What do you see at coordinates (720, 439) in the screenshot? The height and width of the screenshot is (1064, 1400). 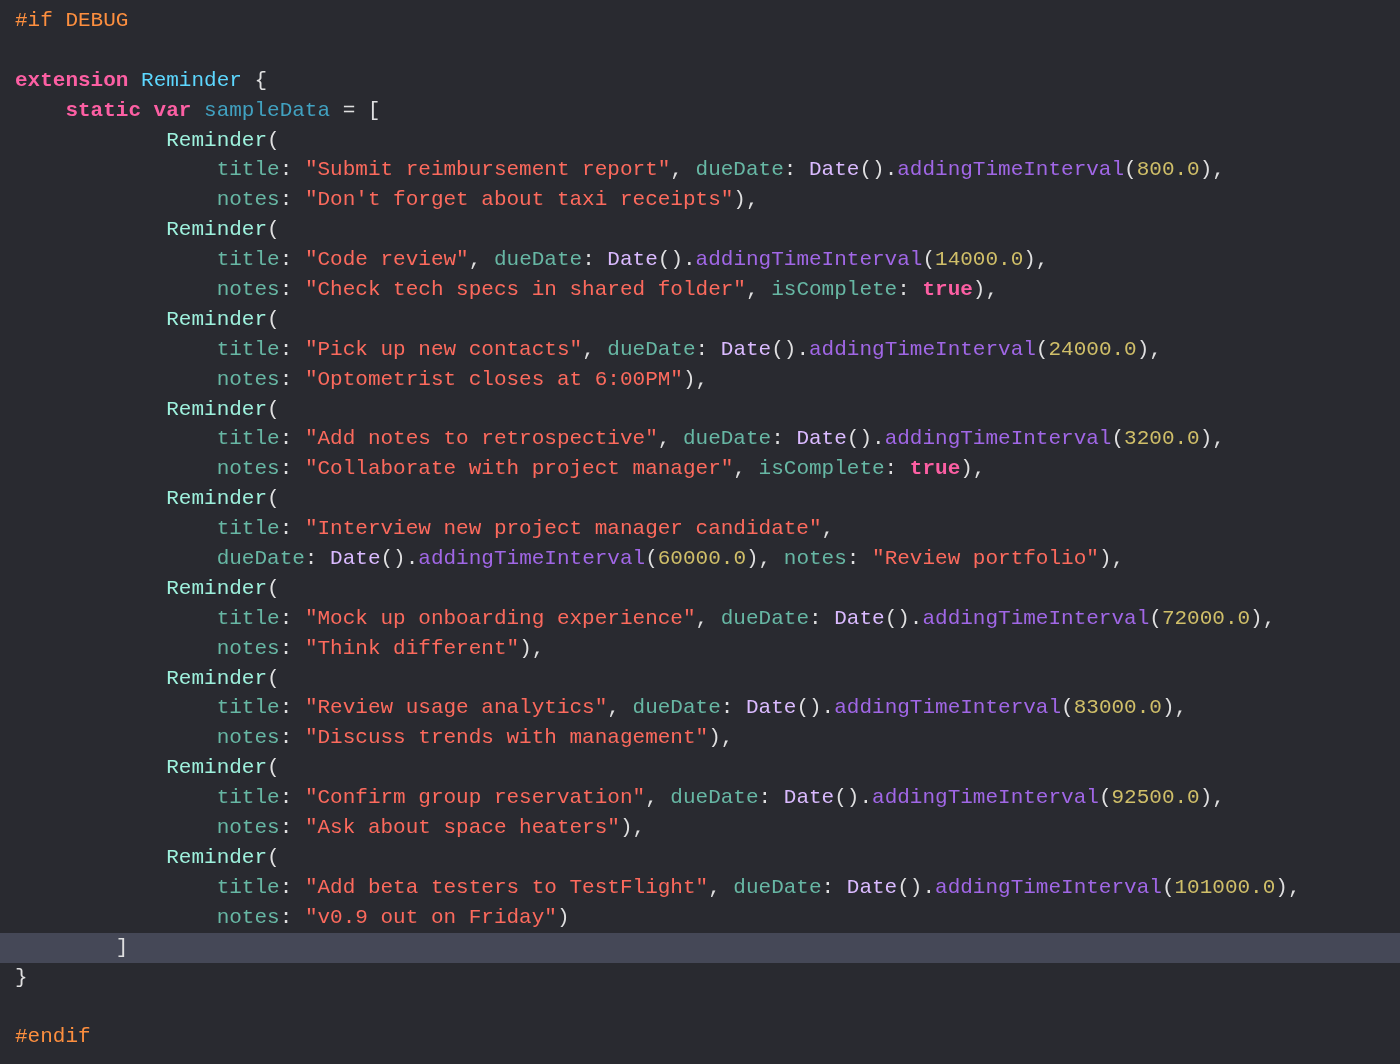 I see `code-line: title: "Add notes to retrospective", dueDate: Date().addingTimeInterval(3200.0),` at bounding box center [720, 439].